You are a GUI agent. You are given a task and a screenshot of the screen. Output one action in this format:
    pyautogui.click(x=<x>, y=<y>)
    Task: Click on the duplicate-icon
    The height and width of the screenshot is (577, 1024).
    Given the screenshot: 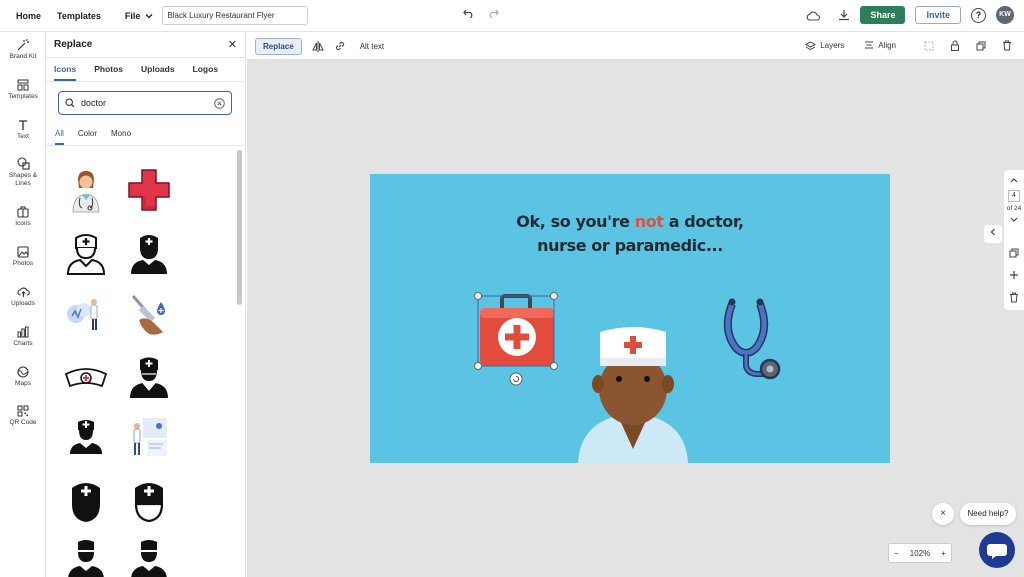 What is the action you would take?
    pyautogui.click(x=981, y=46)
    